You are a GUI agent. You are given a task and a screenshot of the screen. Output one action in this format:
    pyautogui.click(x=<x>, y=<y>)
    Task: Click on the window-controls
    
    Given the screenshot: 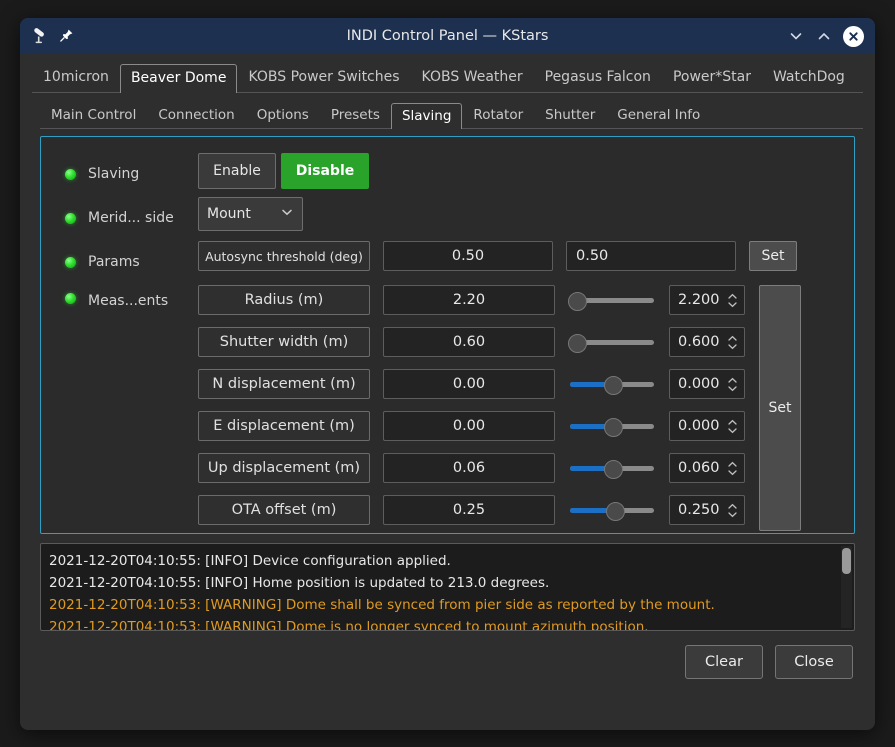 What is the action you would take?
    pyautogui.click(x=831, y=36)
    